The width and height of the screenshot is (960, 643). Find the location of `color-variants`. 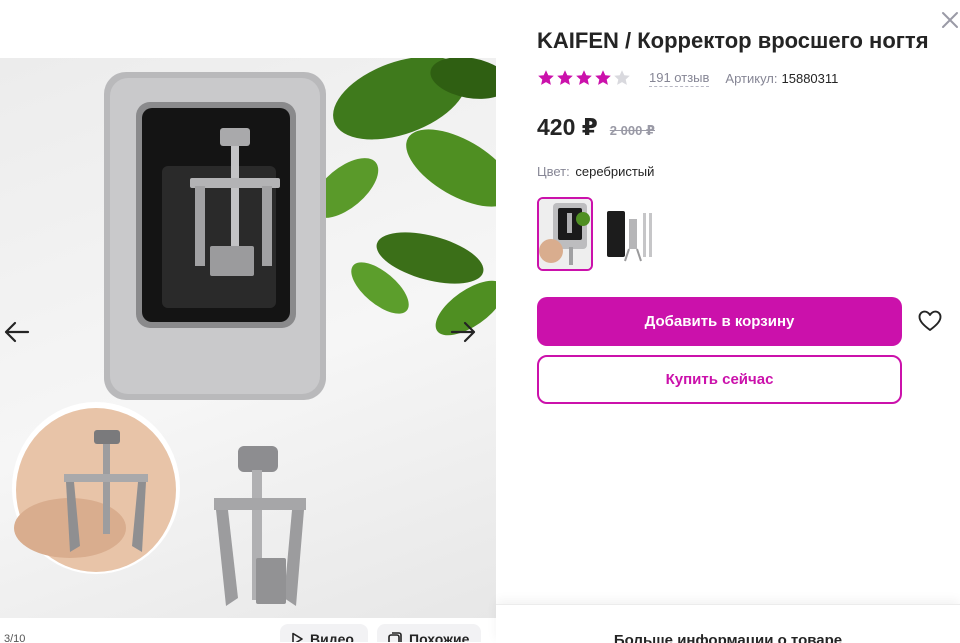

color-variants is located at coordinates (597, 234).